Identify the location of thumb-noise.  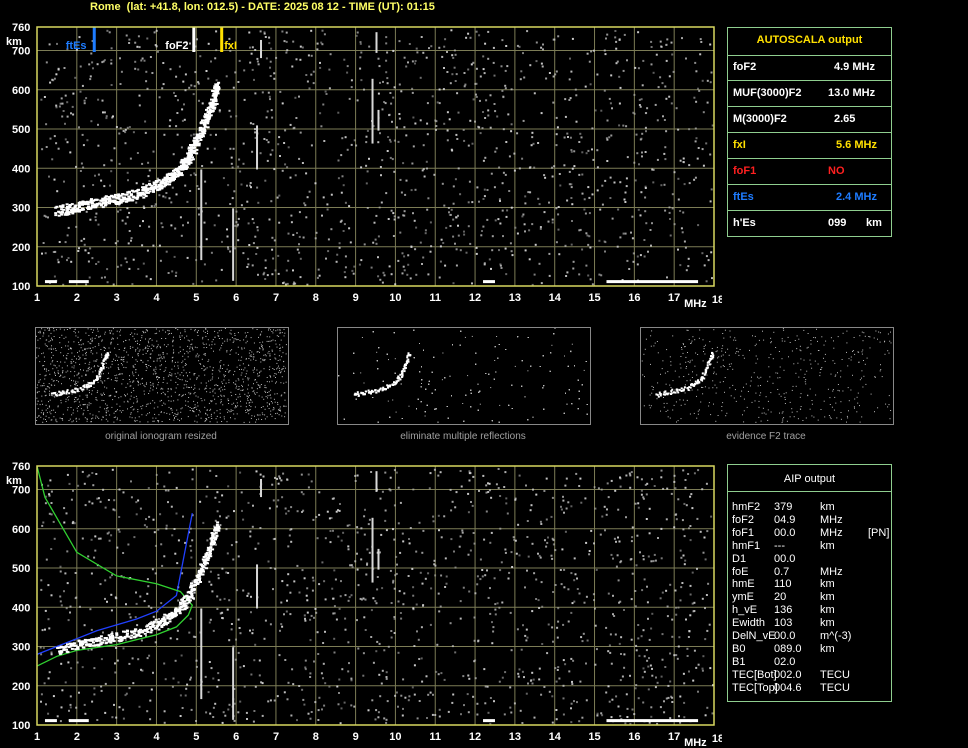
(463, 375).